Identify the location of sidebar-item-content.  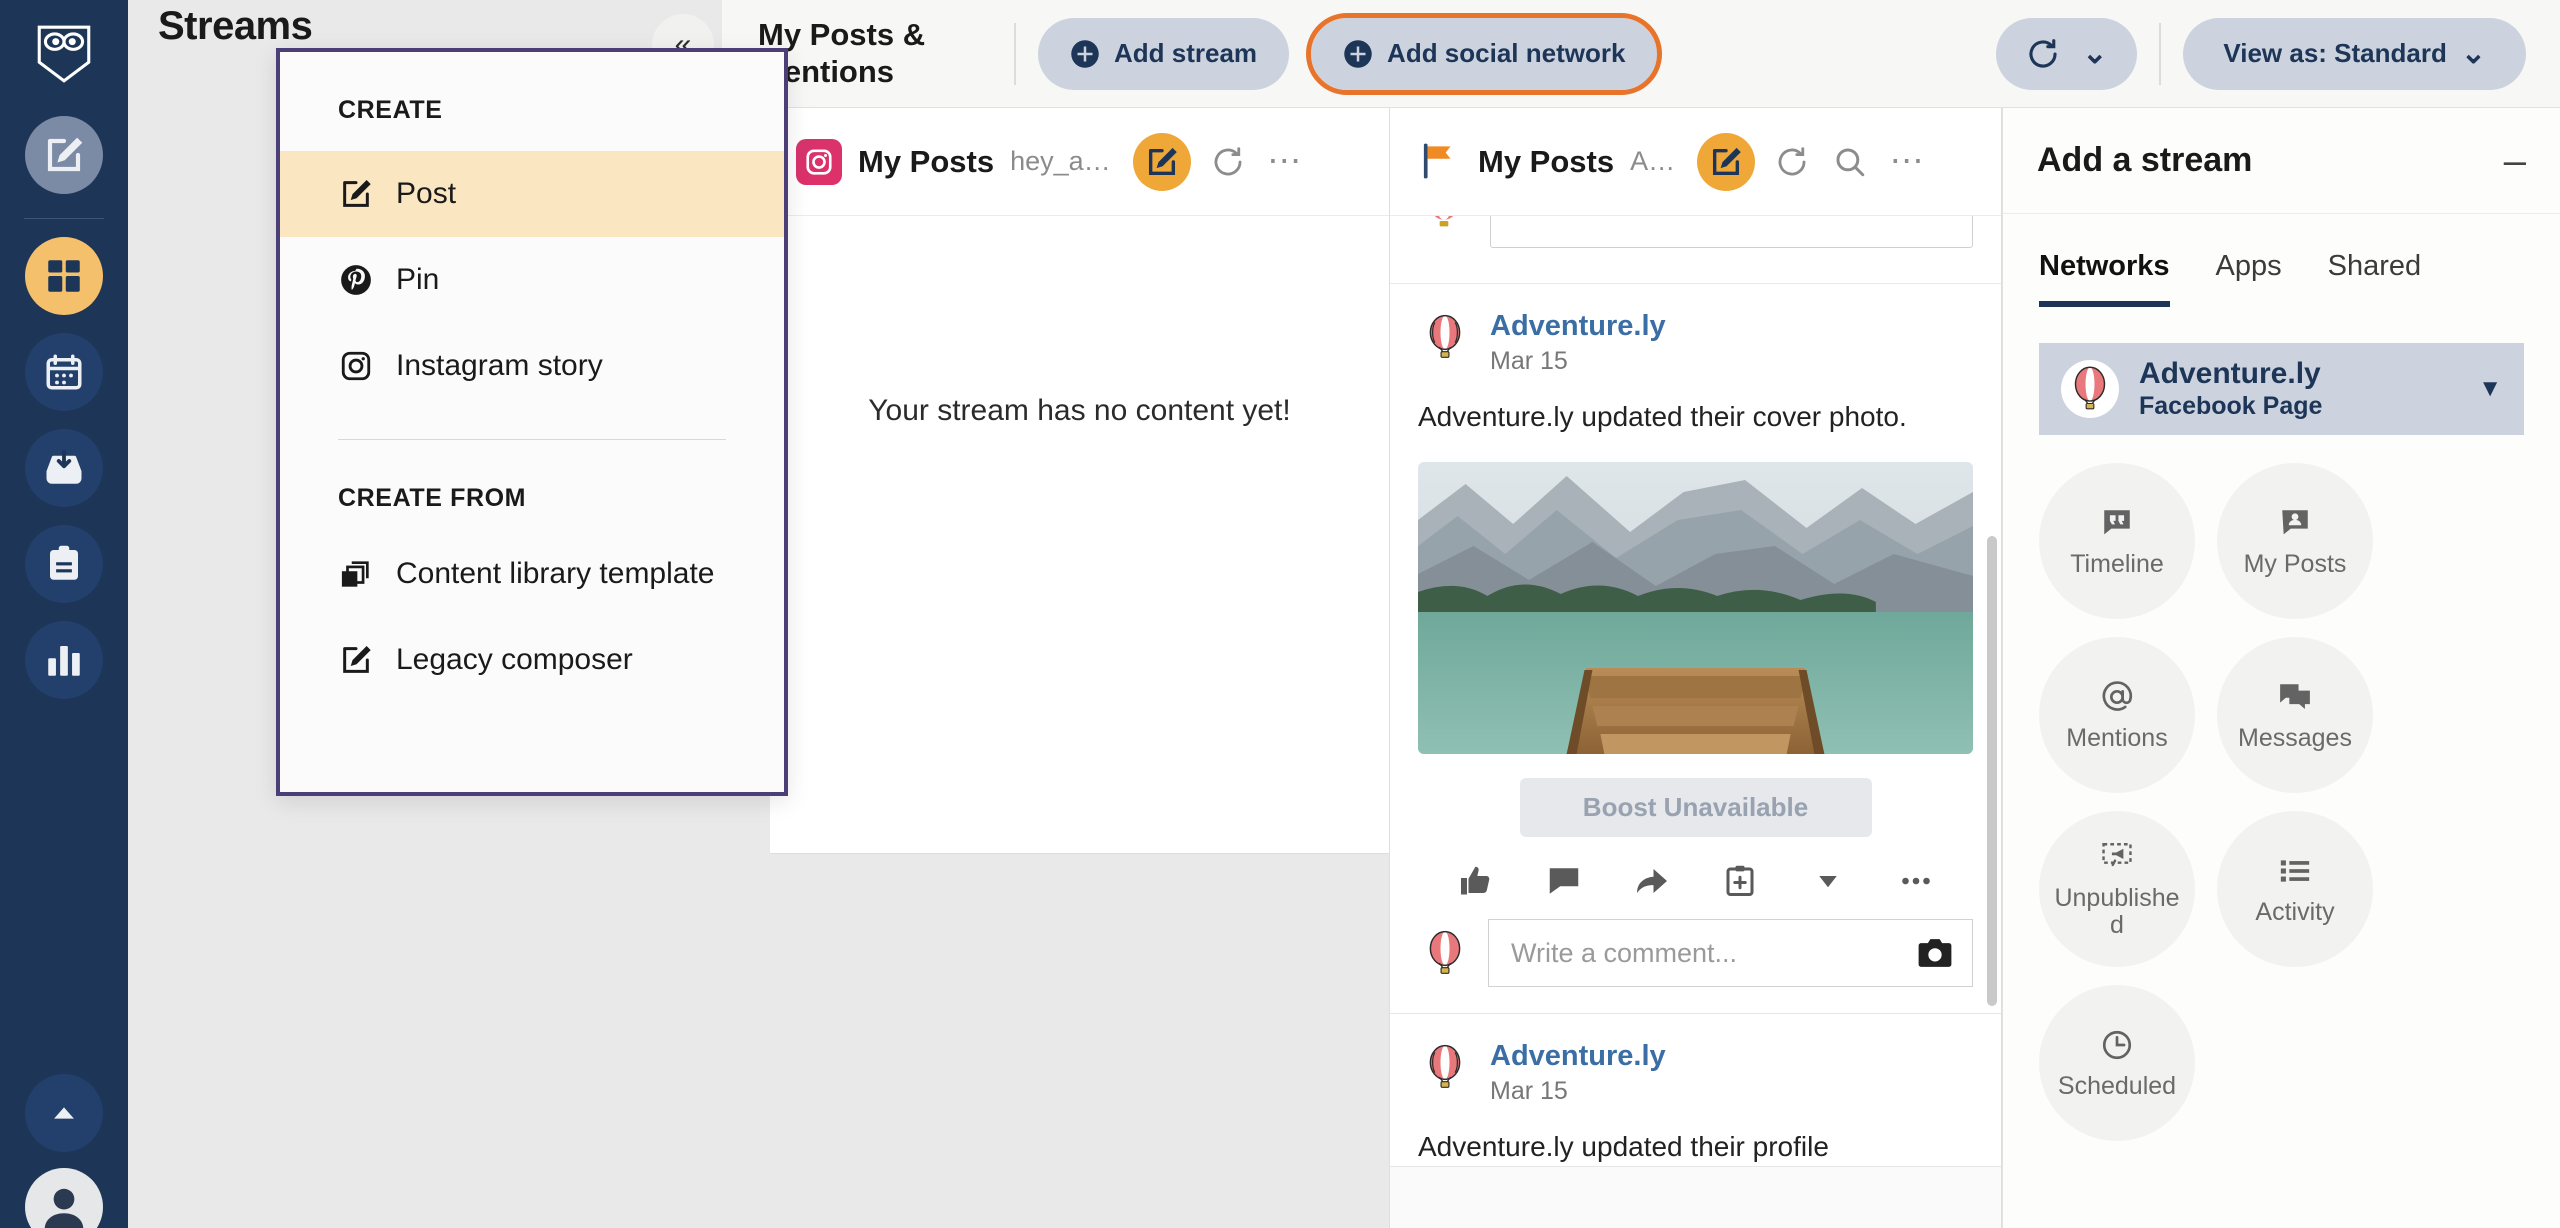
(64, 564).